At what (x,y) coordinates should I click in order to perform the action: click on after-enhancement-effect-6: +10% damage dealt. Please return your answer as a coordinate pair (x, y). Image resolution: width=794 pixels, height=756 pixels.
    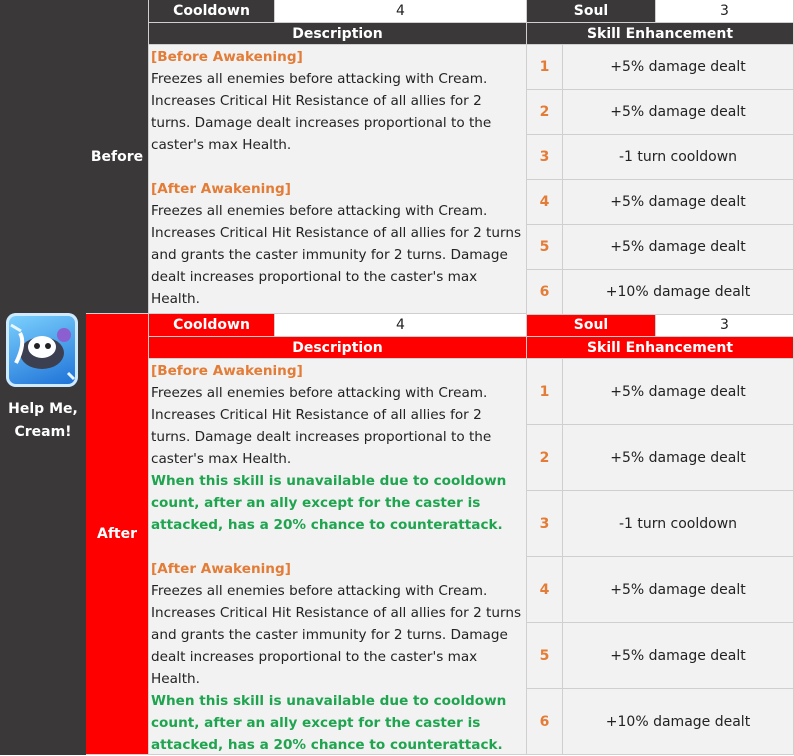
    Looking at the image, I should click on (678, 722).